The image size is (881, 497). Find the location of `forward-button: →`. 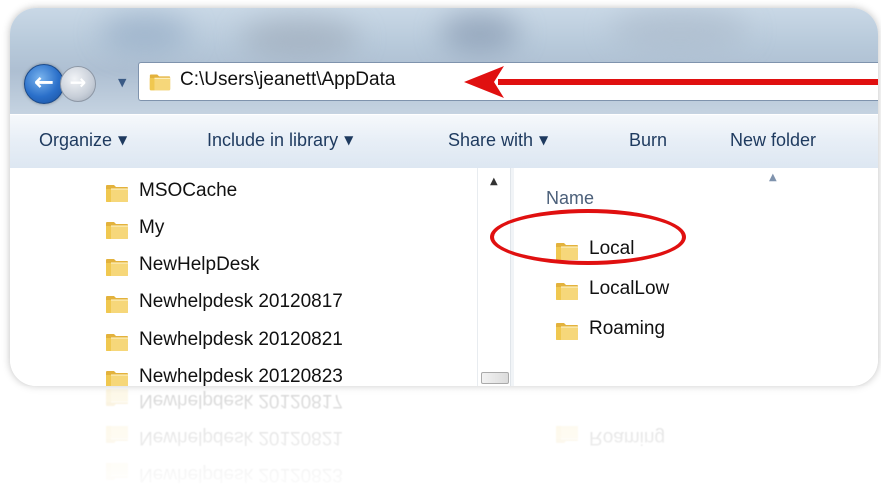

forward-button: → is located at coordinates (78, 84).